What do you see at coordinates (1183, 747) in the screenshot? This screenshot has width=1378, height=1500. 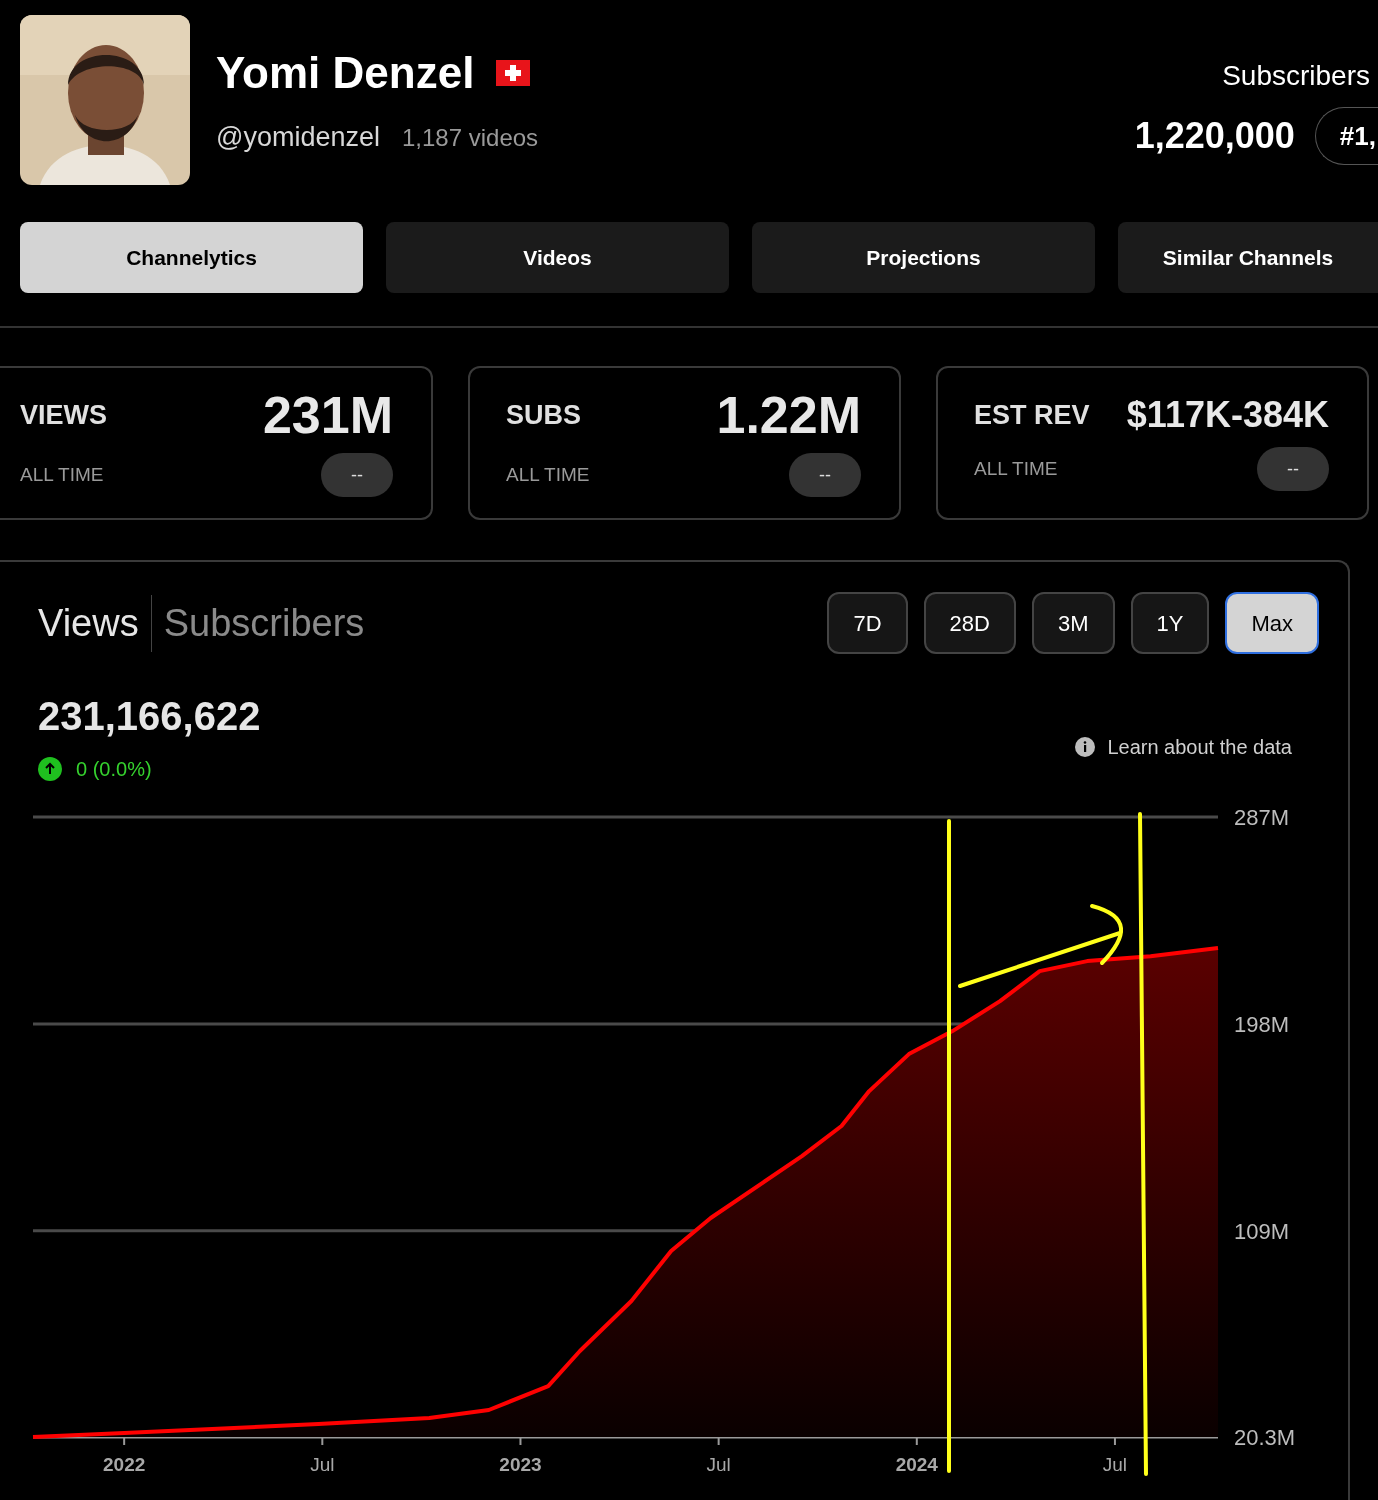 I see `learn-link: Learn about the data` at bounding box center [1183, 747].